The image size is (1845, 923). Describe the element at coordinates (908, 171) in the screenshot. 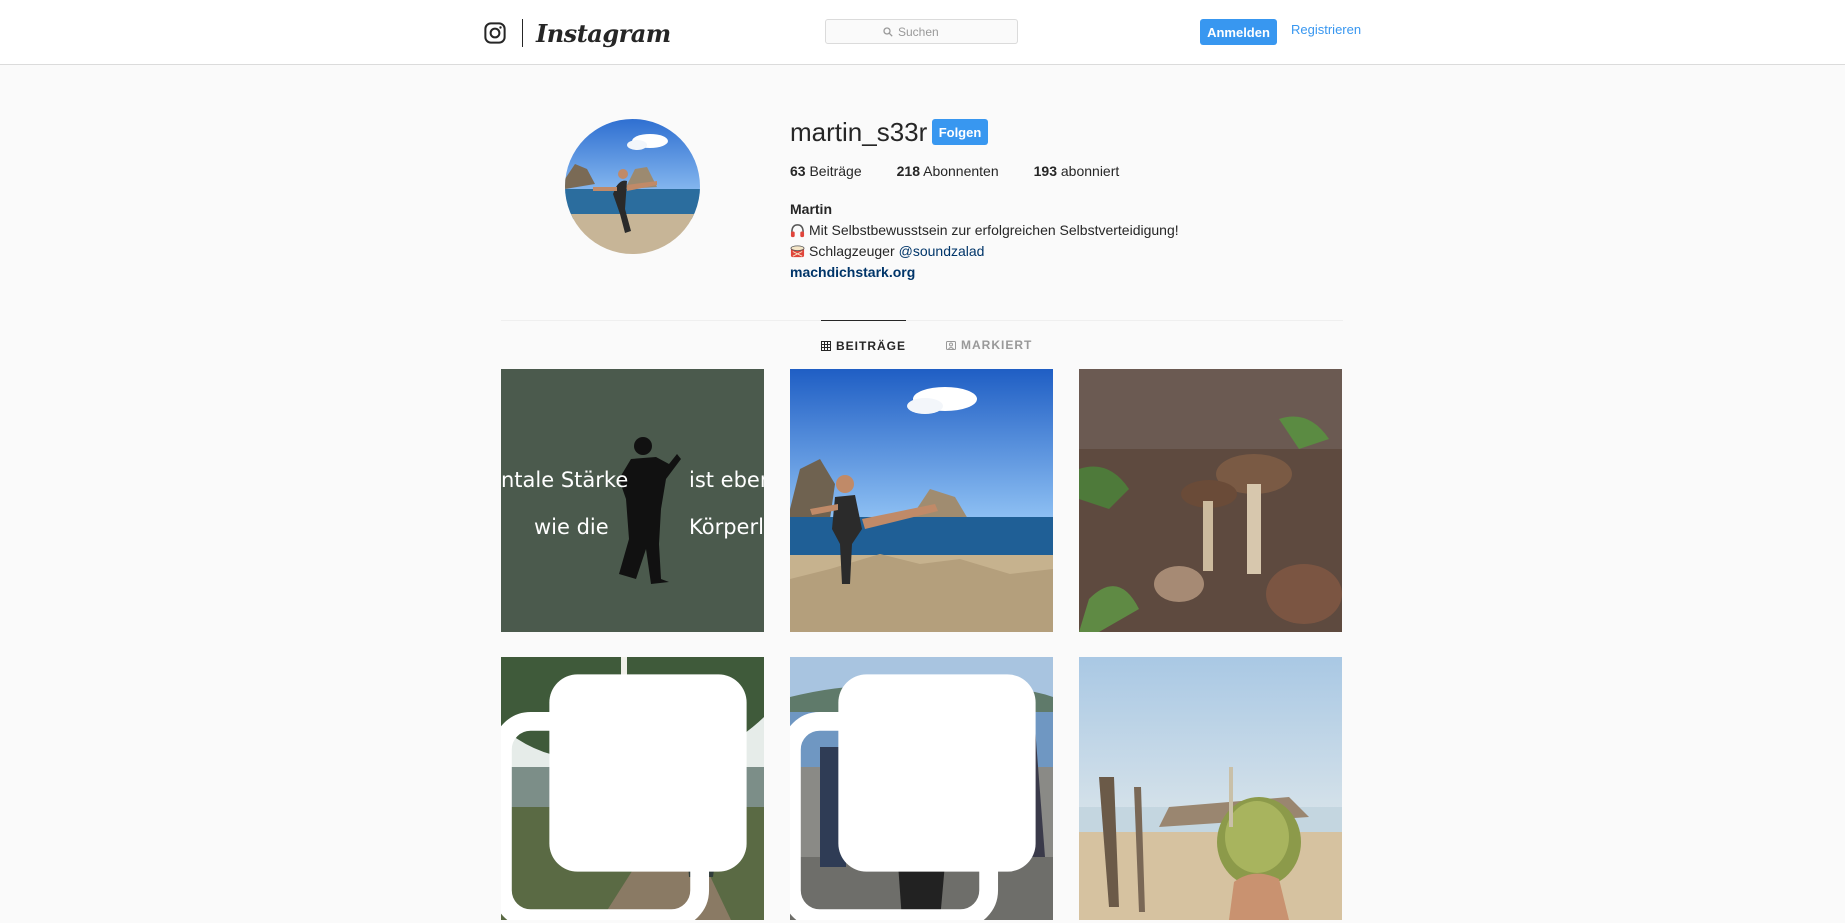

I see `followers-count: 218` at that location.